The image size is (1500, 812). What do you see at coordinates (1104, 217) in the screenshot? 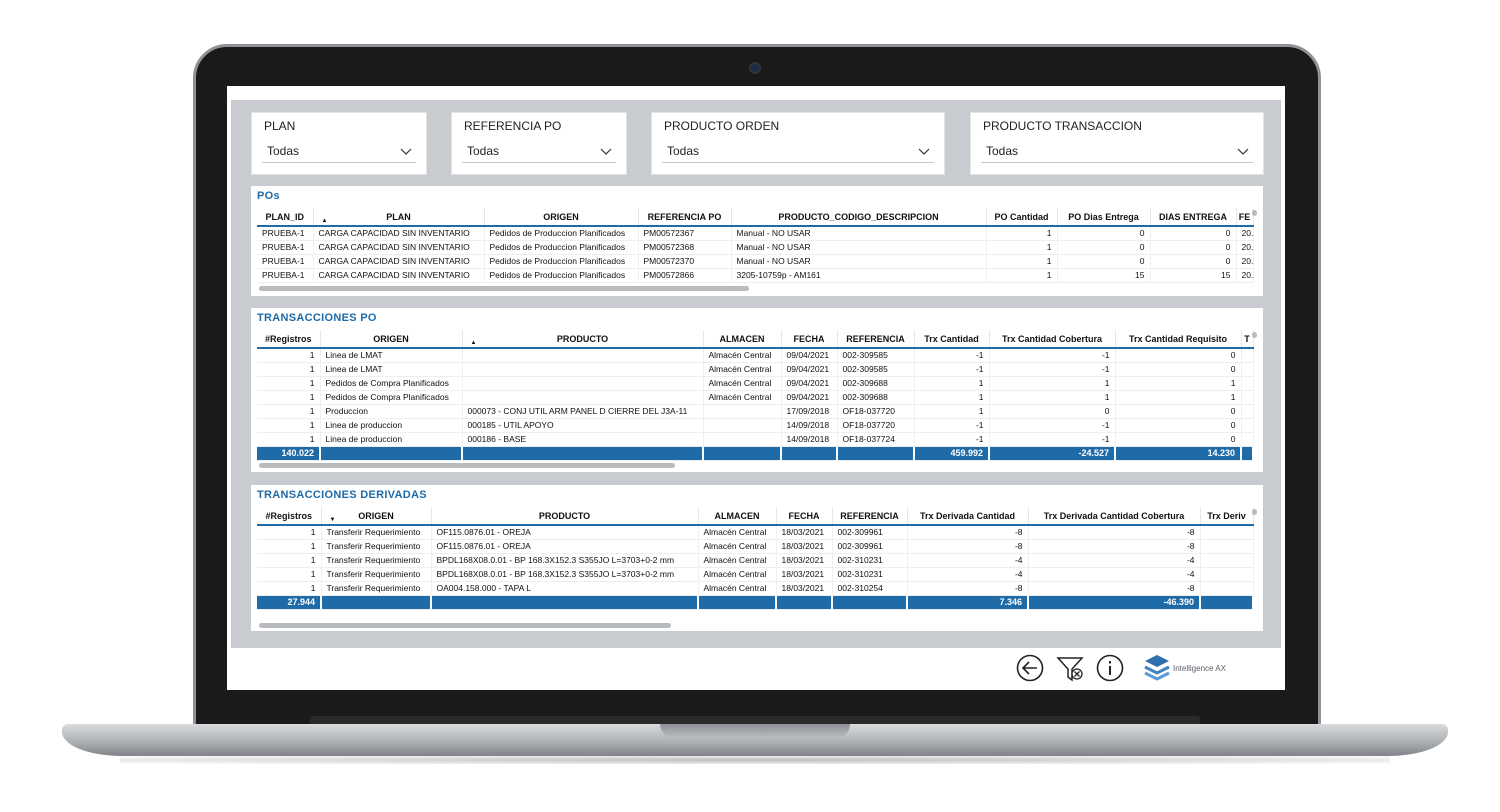
I see `column-header: PO Dias Entrega` at bounding box center [1104, 217].